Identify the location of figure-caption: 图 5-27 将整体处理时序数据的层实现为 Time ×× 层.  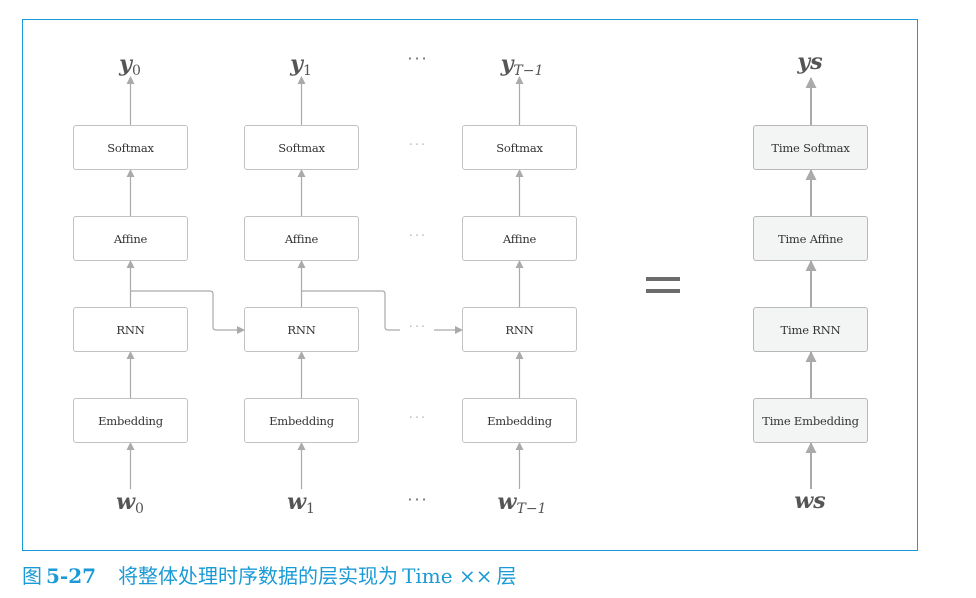
(269, 574).